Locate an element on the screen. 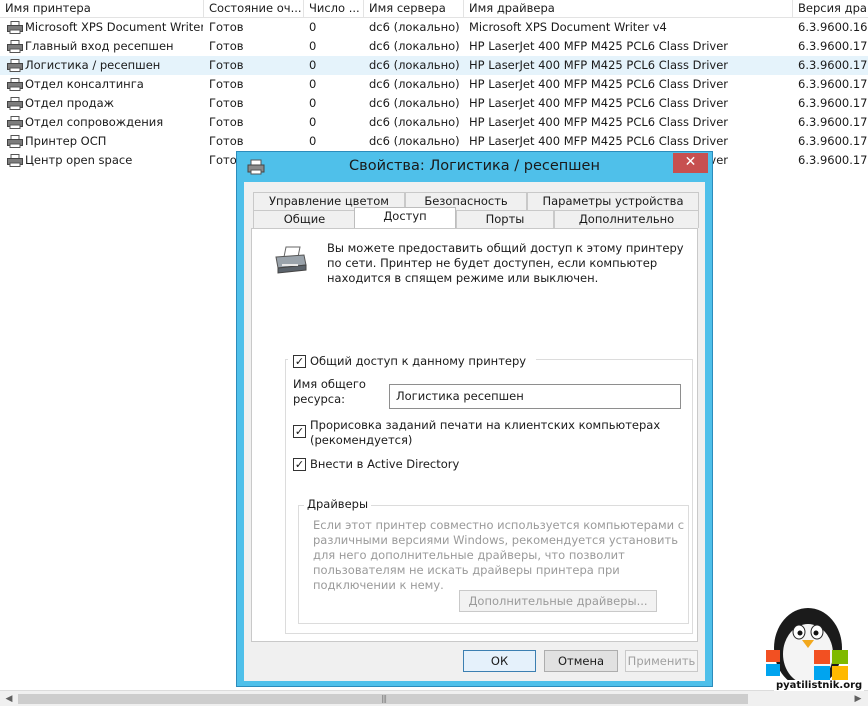  drivers-group-title: Драйверы is located at coordinates (338, 504).